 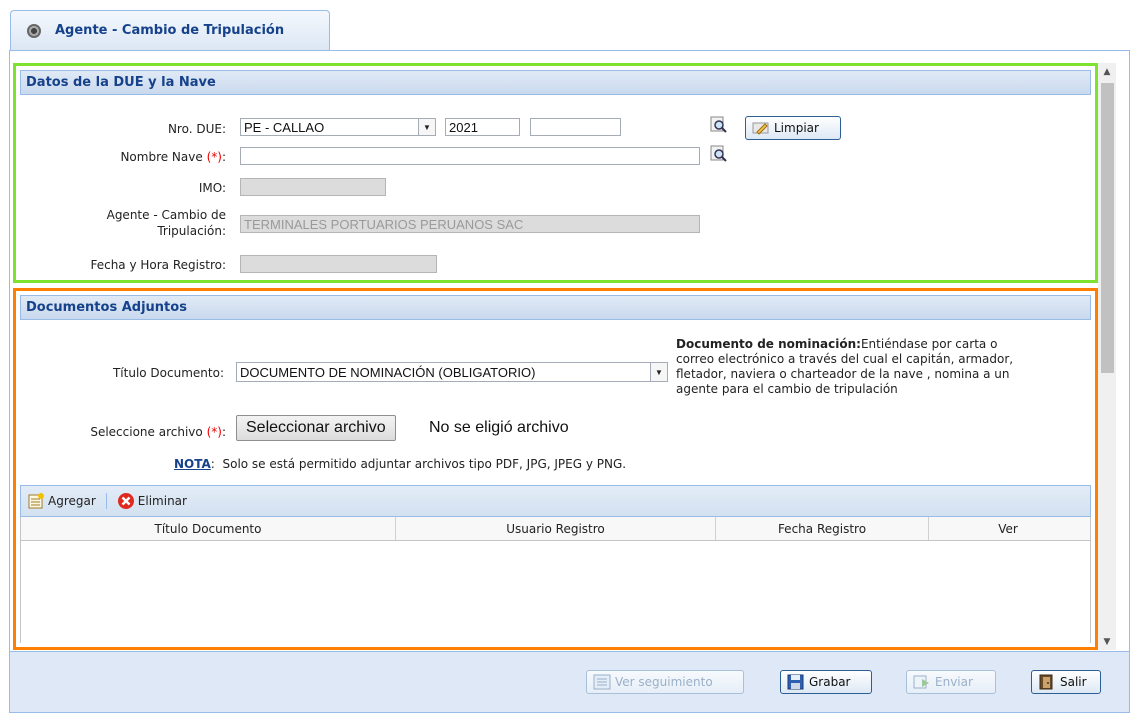 I want to click on agregar-button: Agregar, so click(x=61, y=501).